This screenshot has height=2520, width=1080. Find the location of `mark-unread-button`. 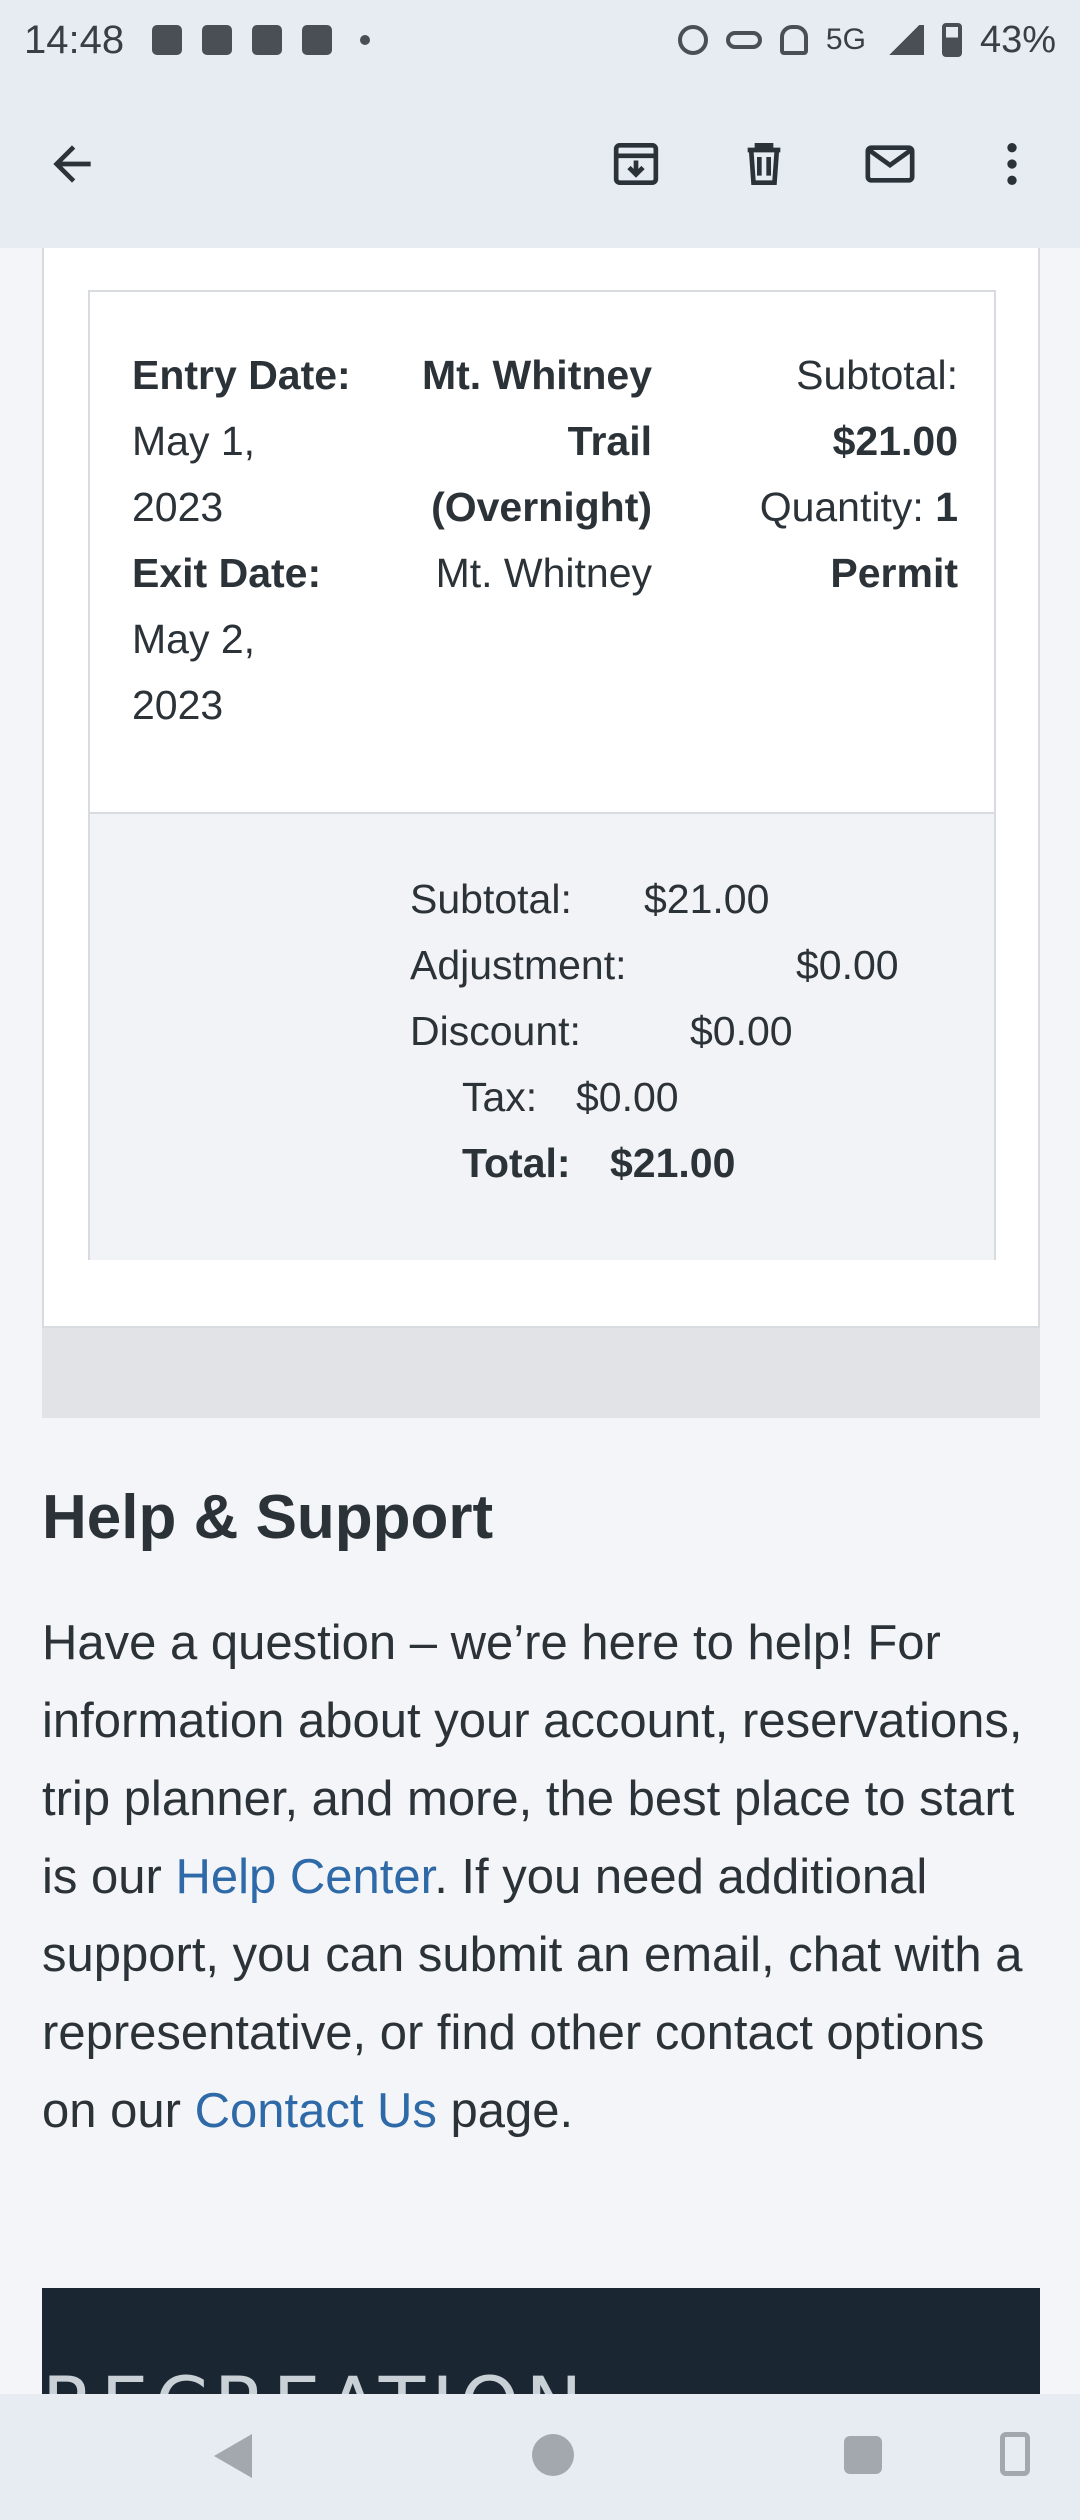

mark-unread-button is located at coordinates (890, 164).